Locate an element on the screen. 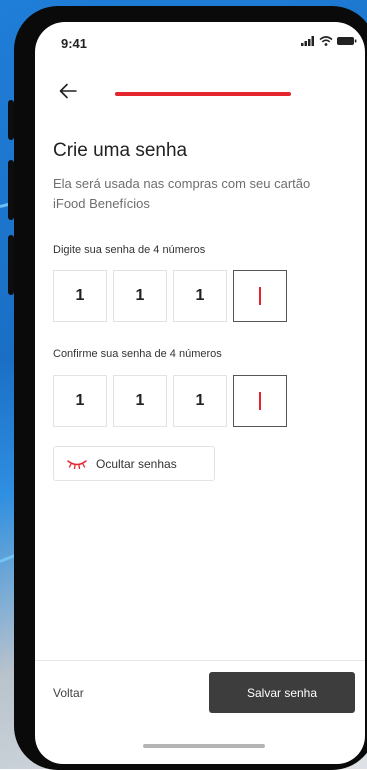 The width and height of the screenshot is (367, 770). pin-entry-box-2: 1 is located at coordinates (140, 296).